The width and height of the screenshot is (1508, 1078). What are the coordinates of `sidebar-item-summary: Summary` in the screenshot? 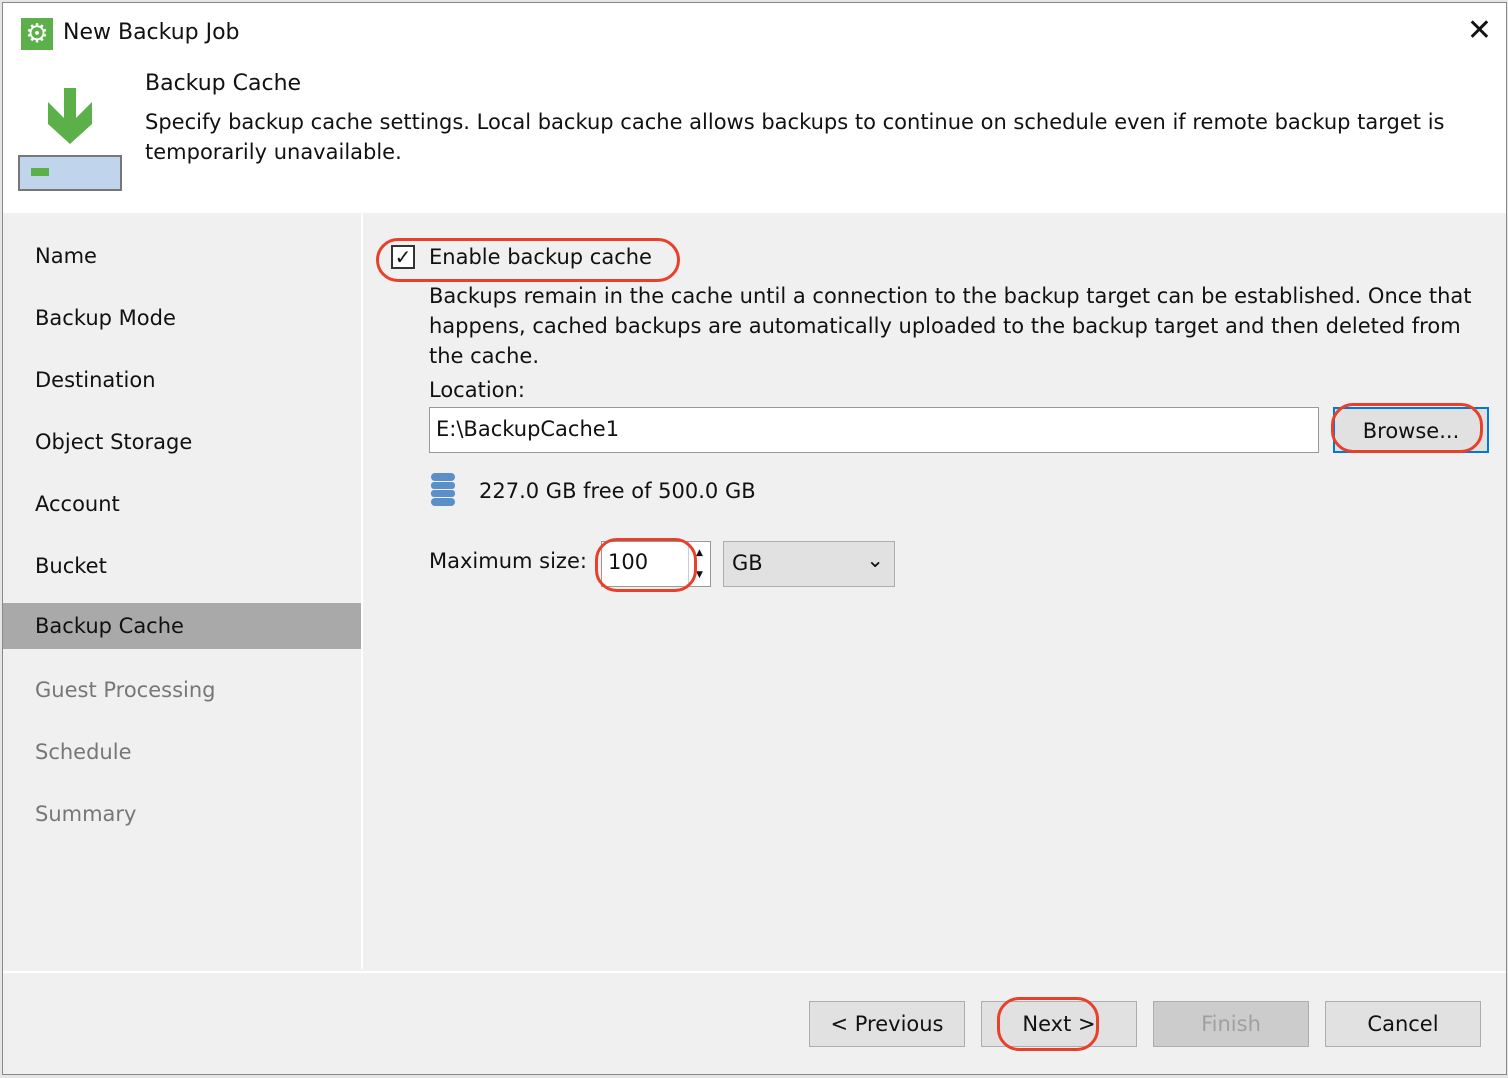 It's located at (86, 814).